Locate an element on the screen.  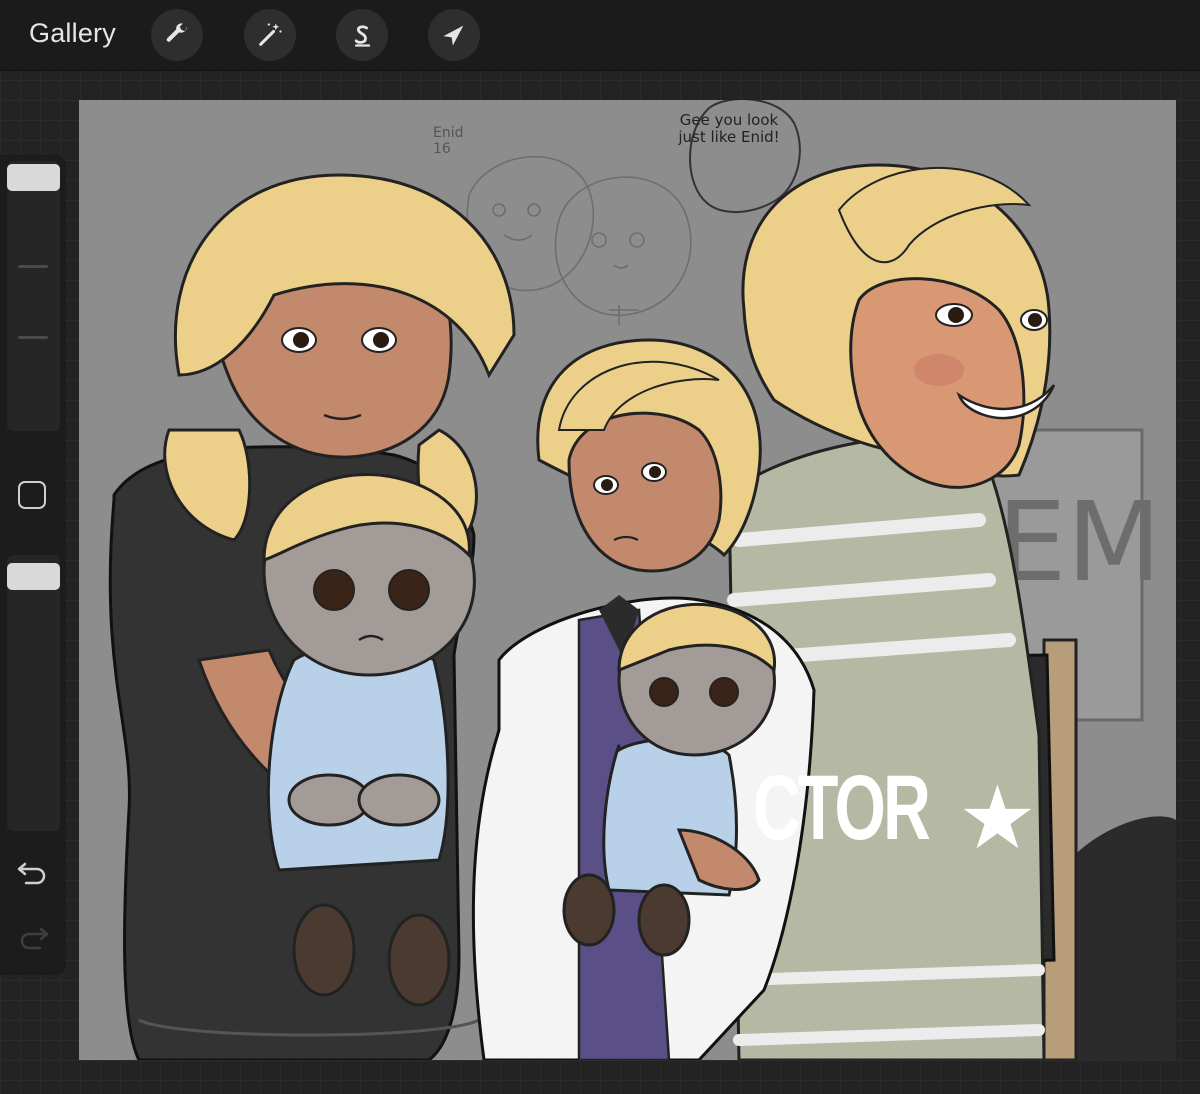
magic-wand-icon is located at coordinates (270, 34).